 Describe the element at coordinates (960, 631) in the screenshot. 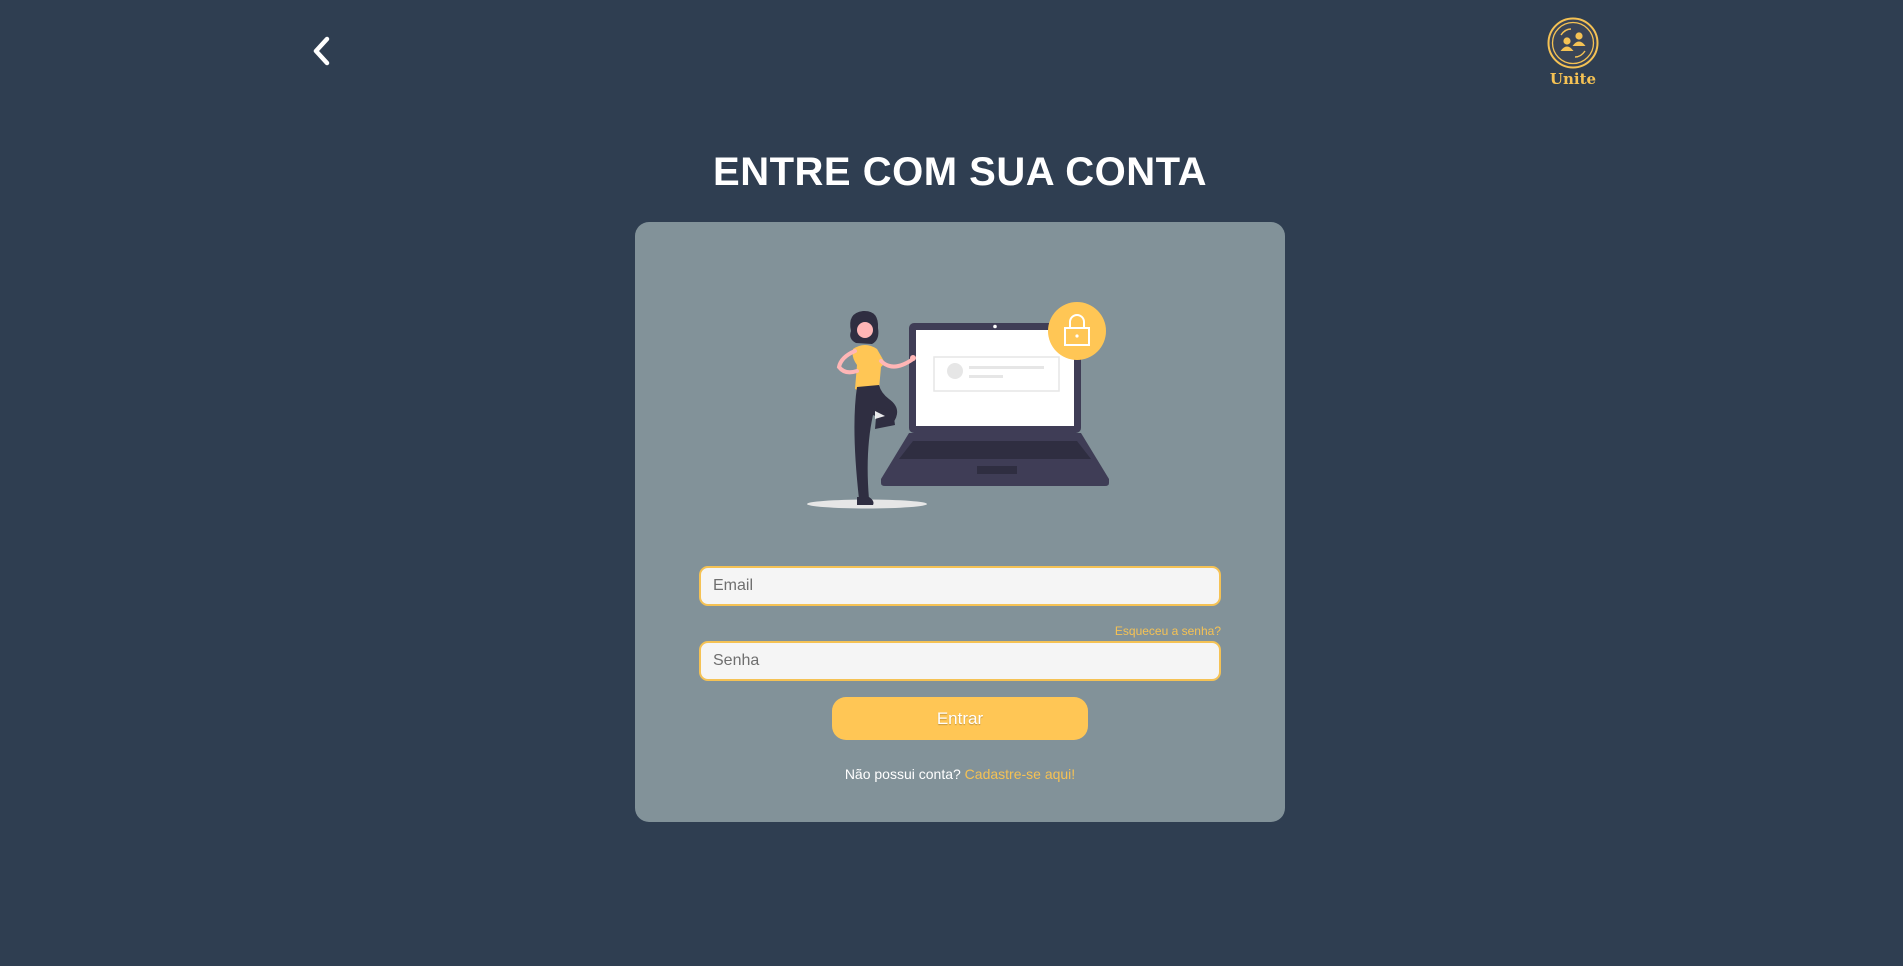

I see `forgot-password-link: Esqueceu a senha?` at that location.